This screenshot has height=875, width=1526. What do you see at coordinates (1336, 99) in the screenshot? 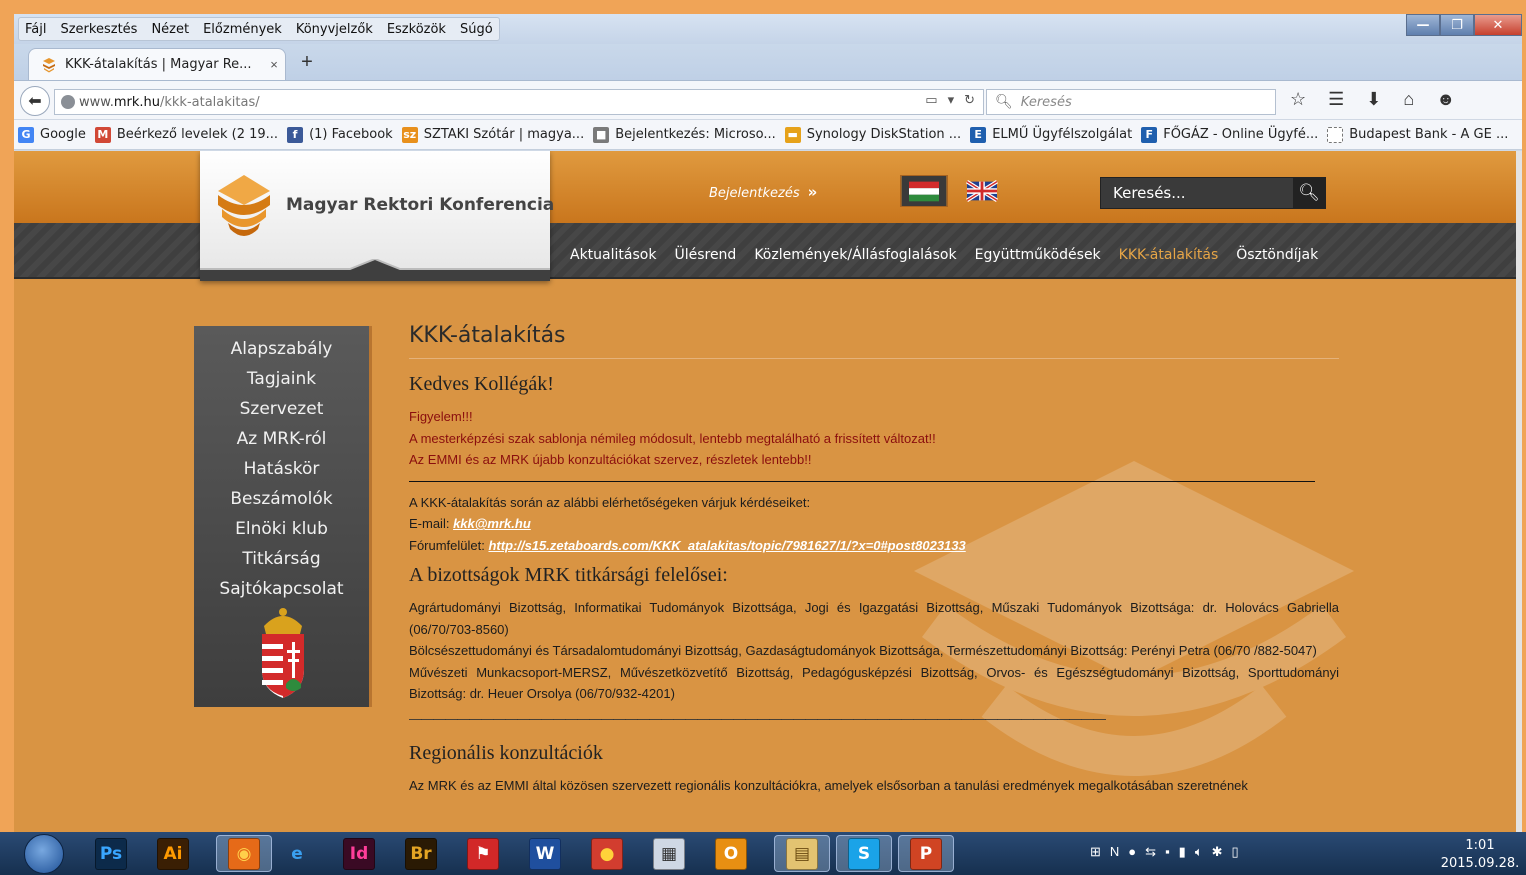
I see `bookmarks-list-icon: ☰` at bounding box center [1336, 99].